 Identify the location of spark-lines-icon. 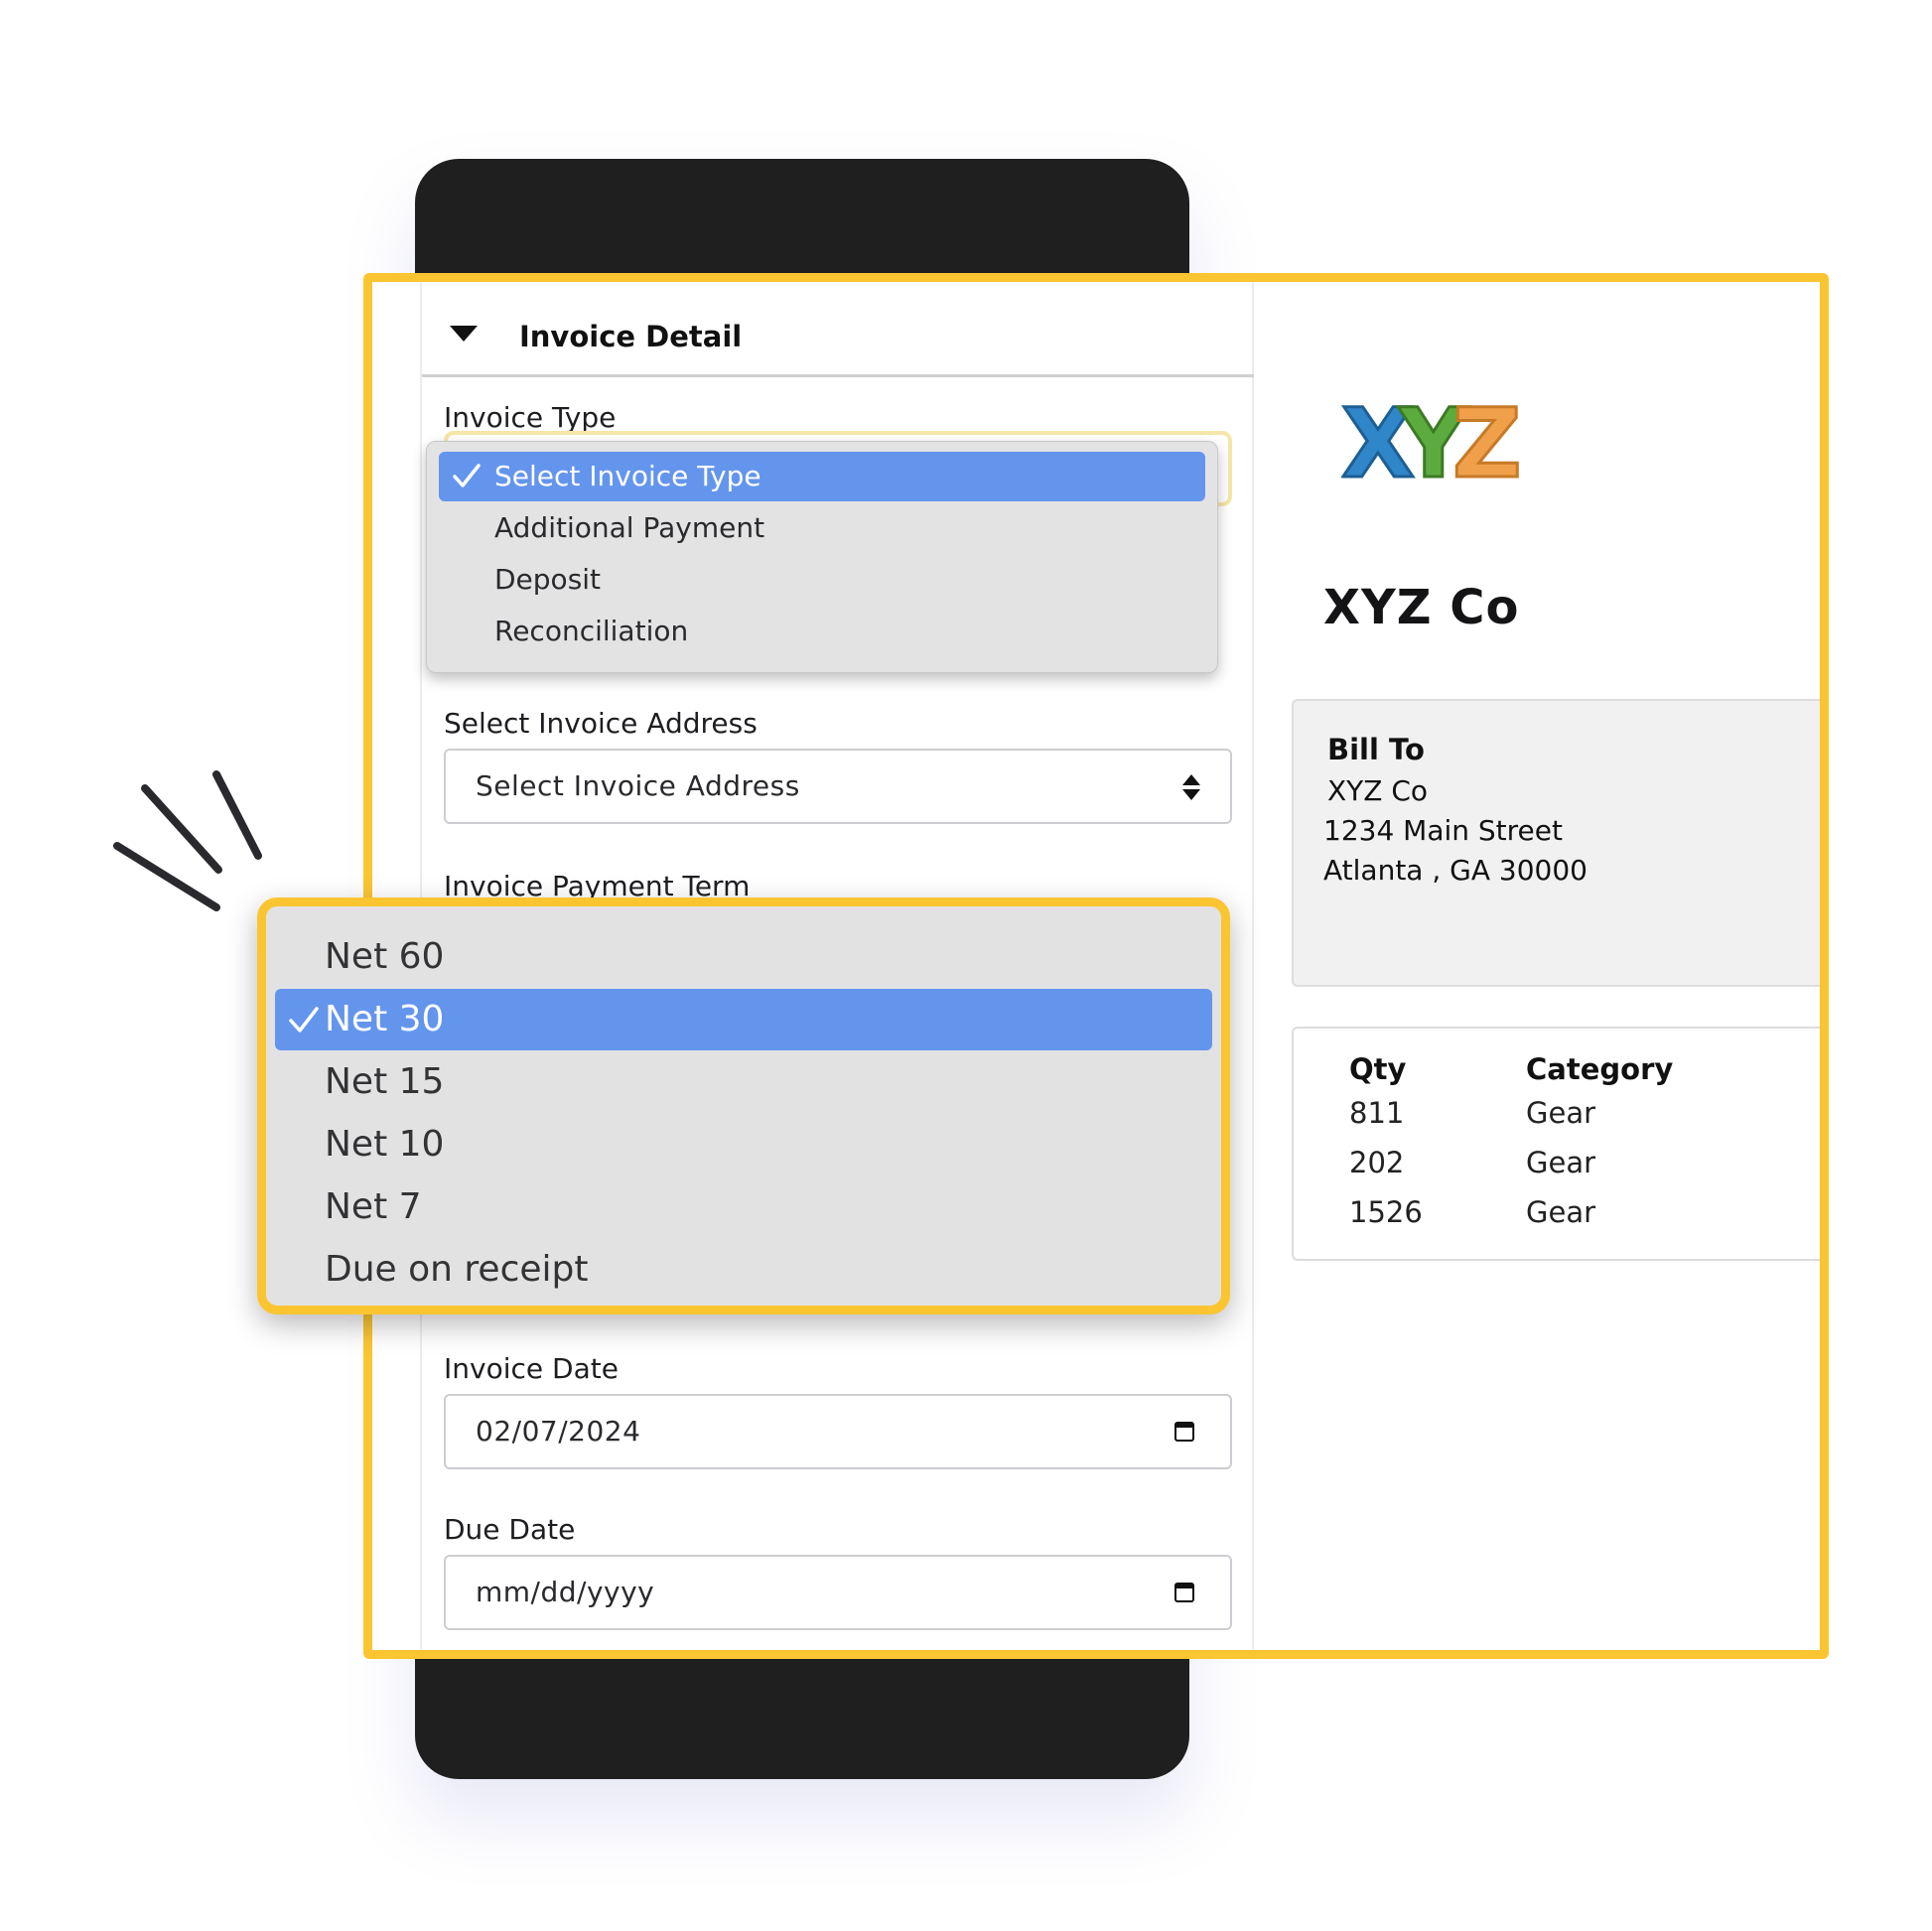
(187, 840).